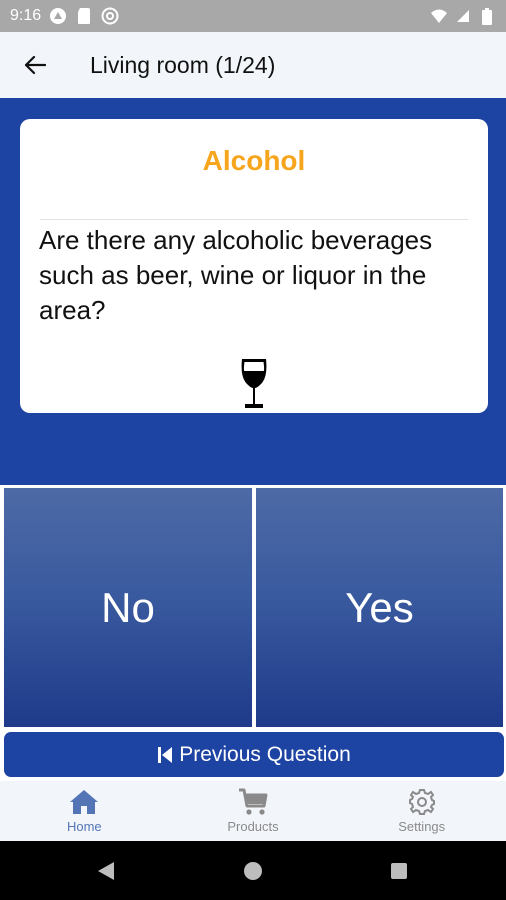 The width and height of the screenshot is (506, 900). I want to click on signal-icon, so click(463, 16).